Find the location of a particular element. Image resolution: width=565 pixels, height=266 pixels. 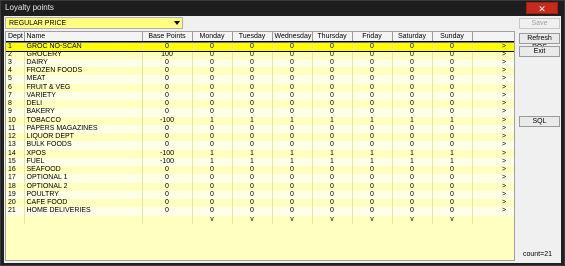

column-header-friday: Friday is located at coordinates (372, 37).